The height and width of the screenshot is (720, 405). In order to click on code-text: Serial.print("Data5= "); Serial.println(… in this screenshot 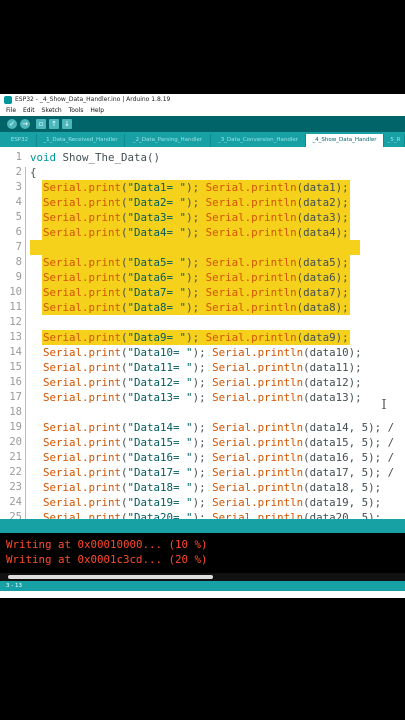, I will do `click(189, 262)`.